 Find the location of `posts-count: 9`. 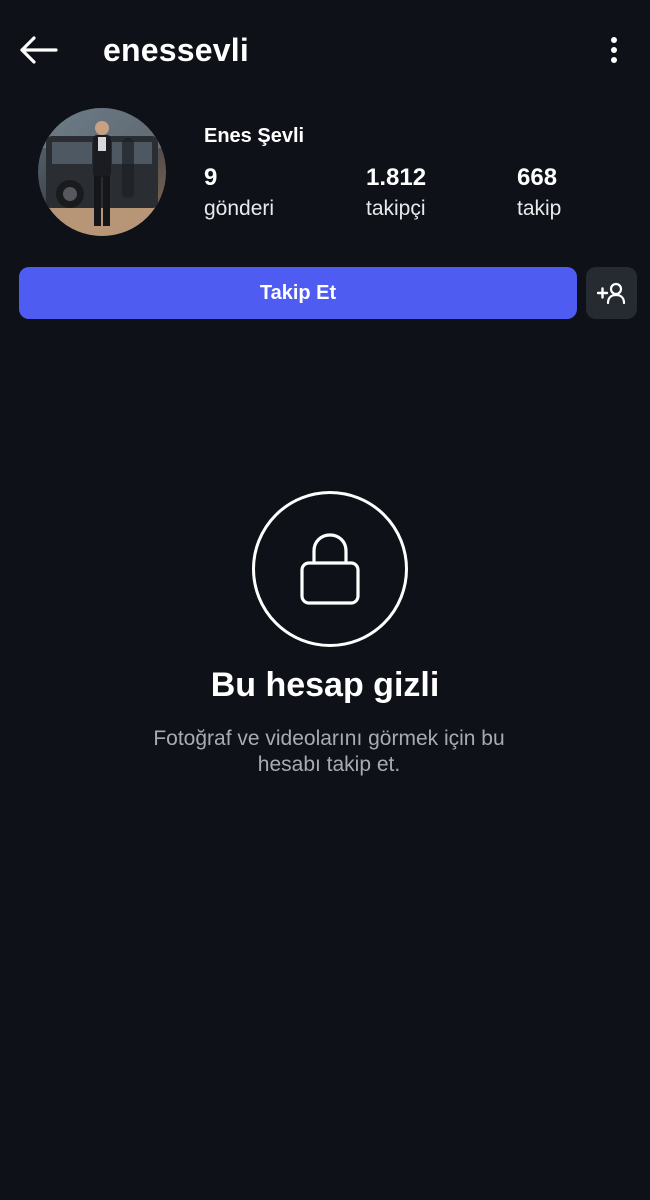

posts-count: 9 is located at coordinates (211, 177).